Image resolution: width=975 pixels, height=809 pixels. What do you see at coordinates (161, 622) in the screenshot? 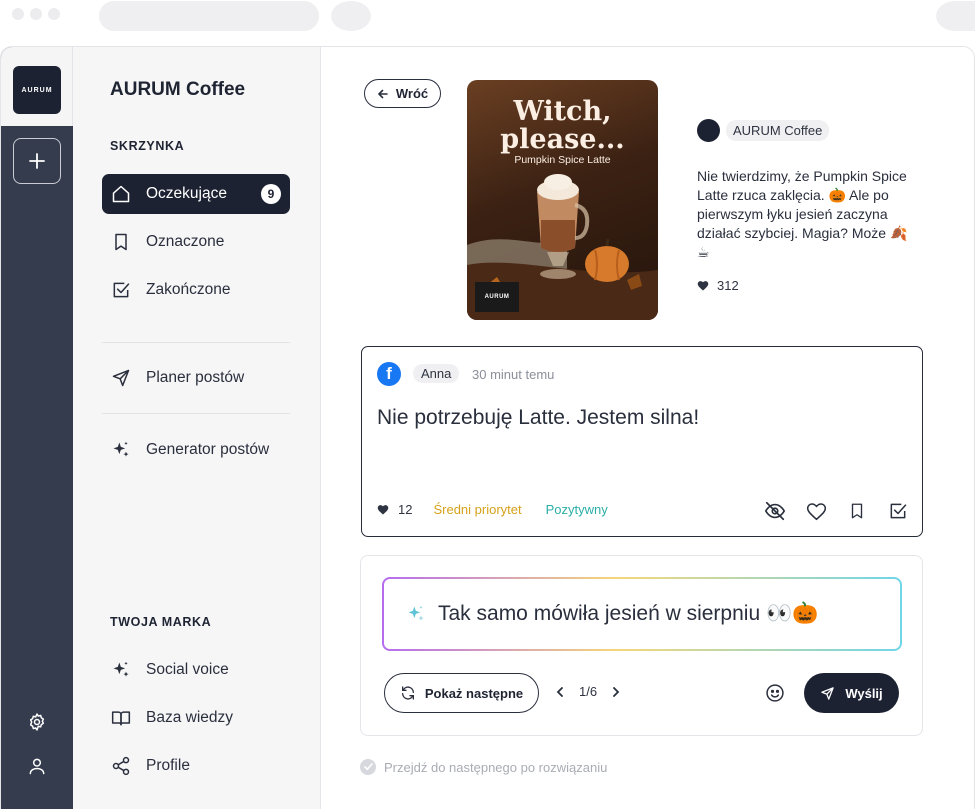
I see `section-label-brand: TWOJA MARKA` at bounding box center [161, 622].